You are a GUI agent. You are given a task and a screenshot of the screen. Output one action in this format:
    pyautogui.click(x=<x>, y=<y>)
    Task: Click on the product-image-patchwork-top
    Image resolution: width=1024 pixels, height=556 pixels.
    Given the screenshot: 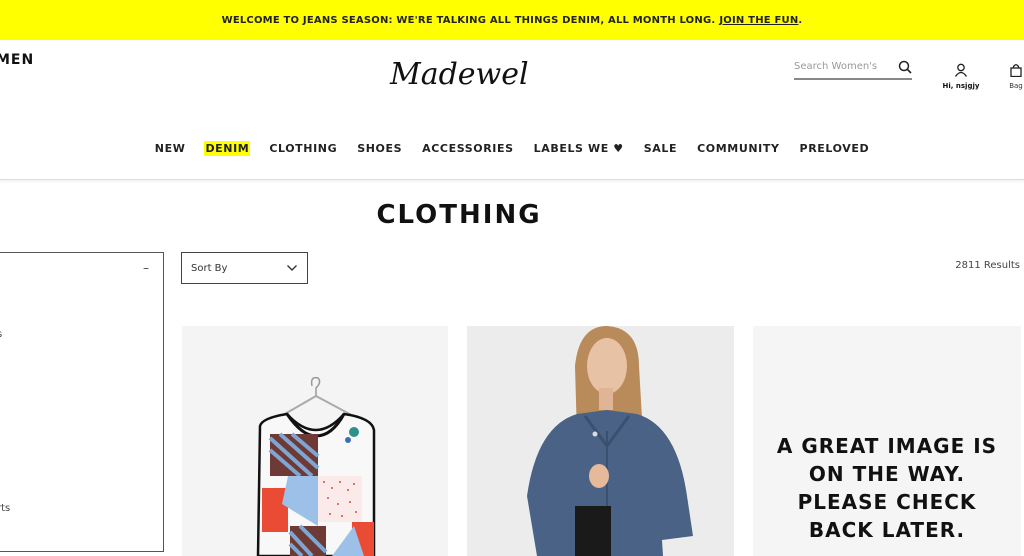 What is the action you would take?
    pyautogui.click(x=315, y=441)
    